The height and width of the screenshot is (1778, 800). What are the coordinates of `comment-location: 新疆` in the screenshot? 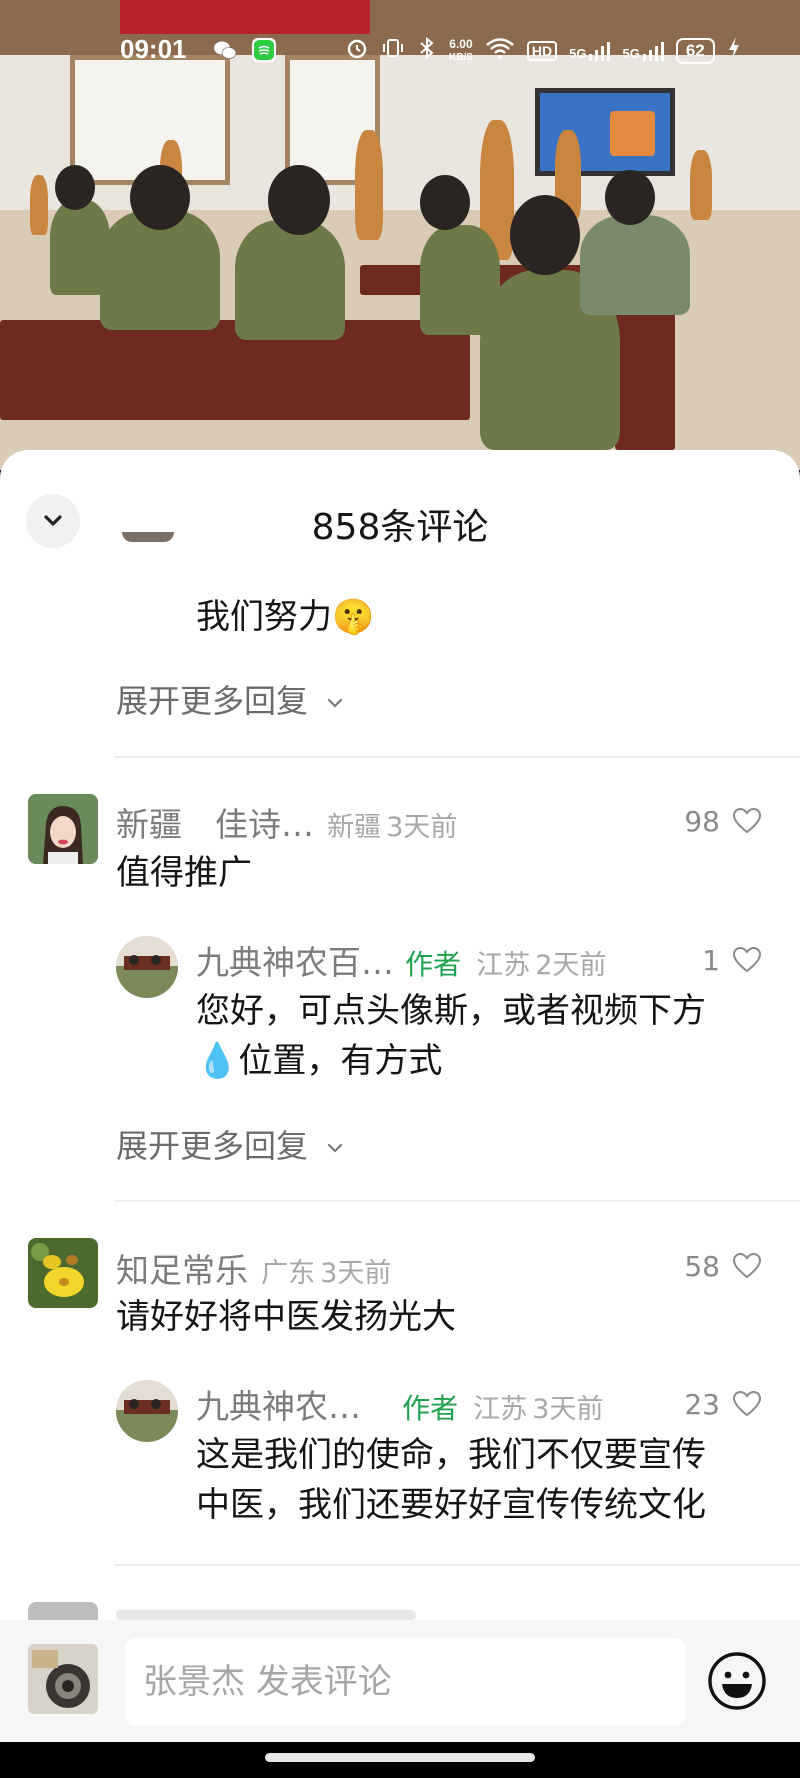 It's located at (354, 827).